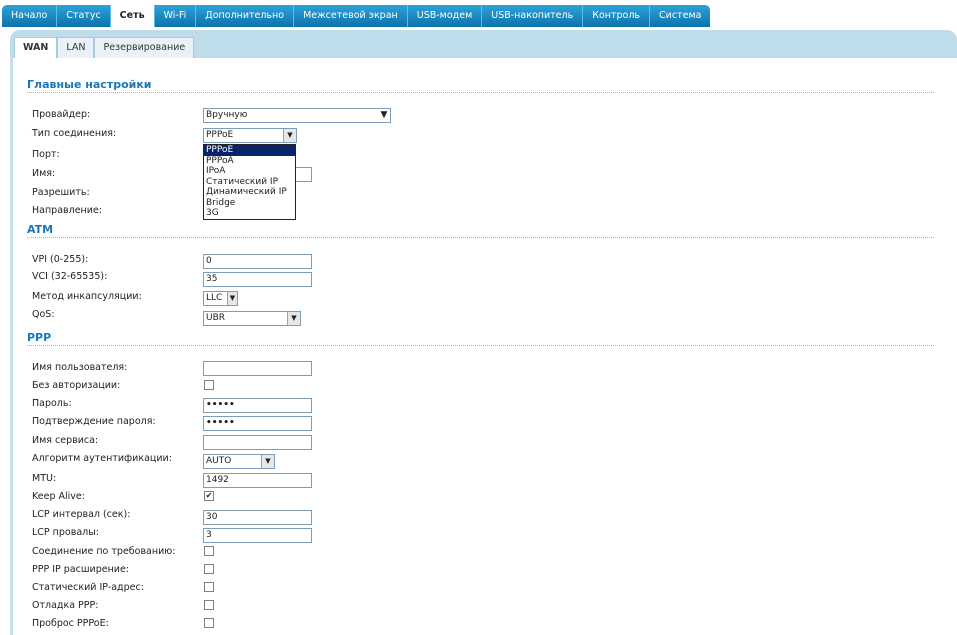 The width and height of the screenshot is (957, 635). I want to click on subtab-lan: LAN, so click(76, 47).